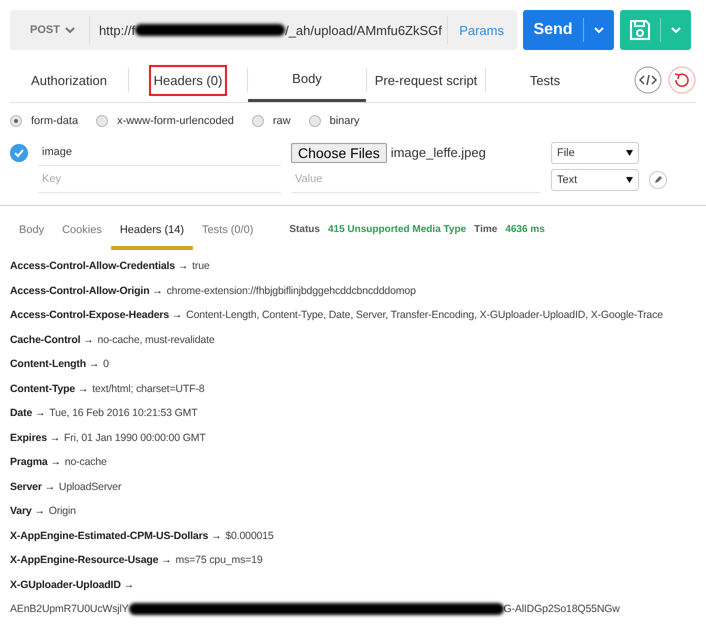 This screenshot has height=637, width=706. What do you see at coordinates (227, 237) in the screenshot?
I see `response-tab: Tests (0/0)` at bounding box center [227, 237].